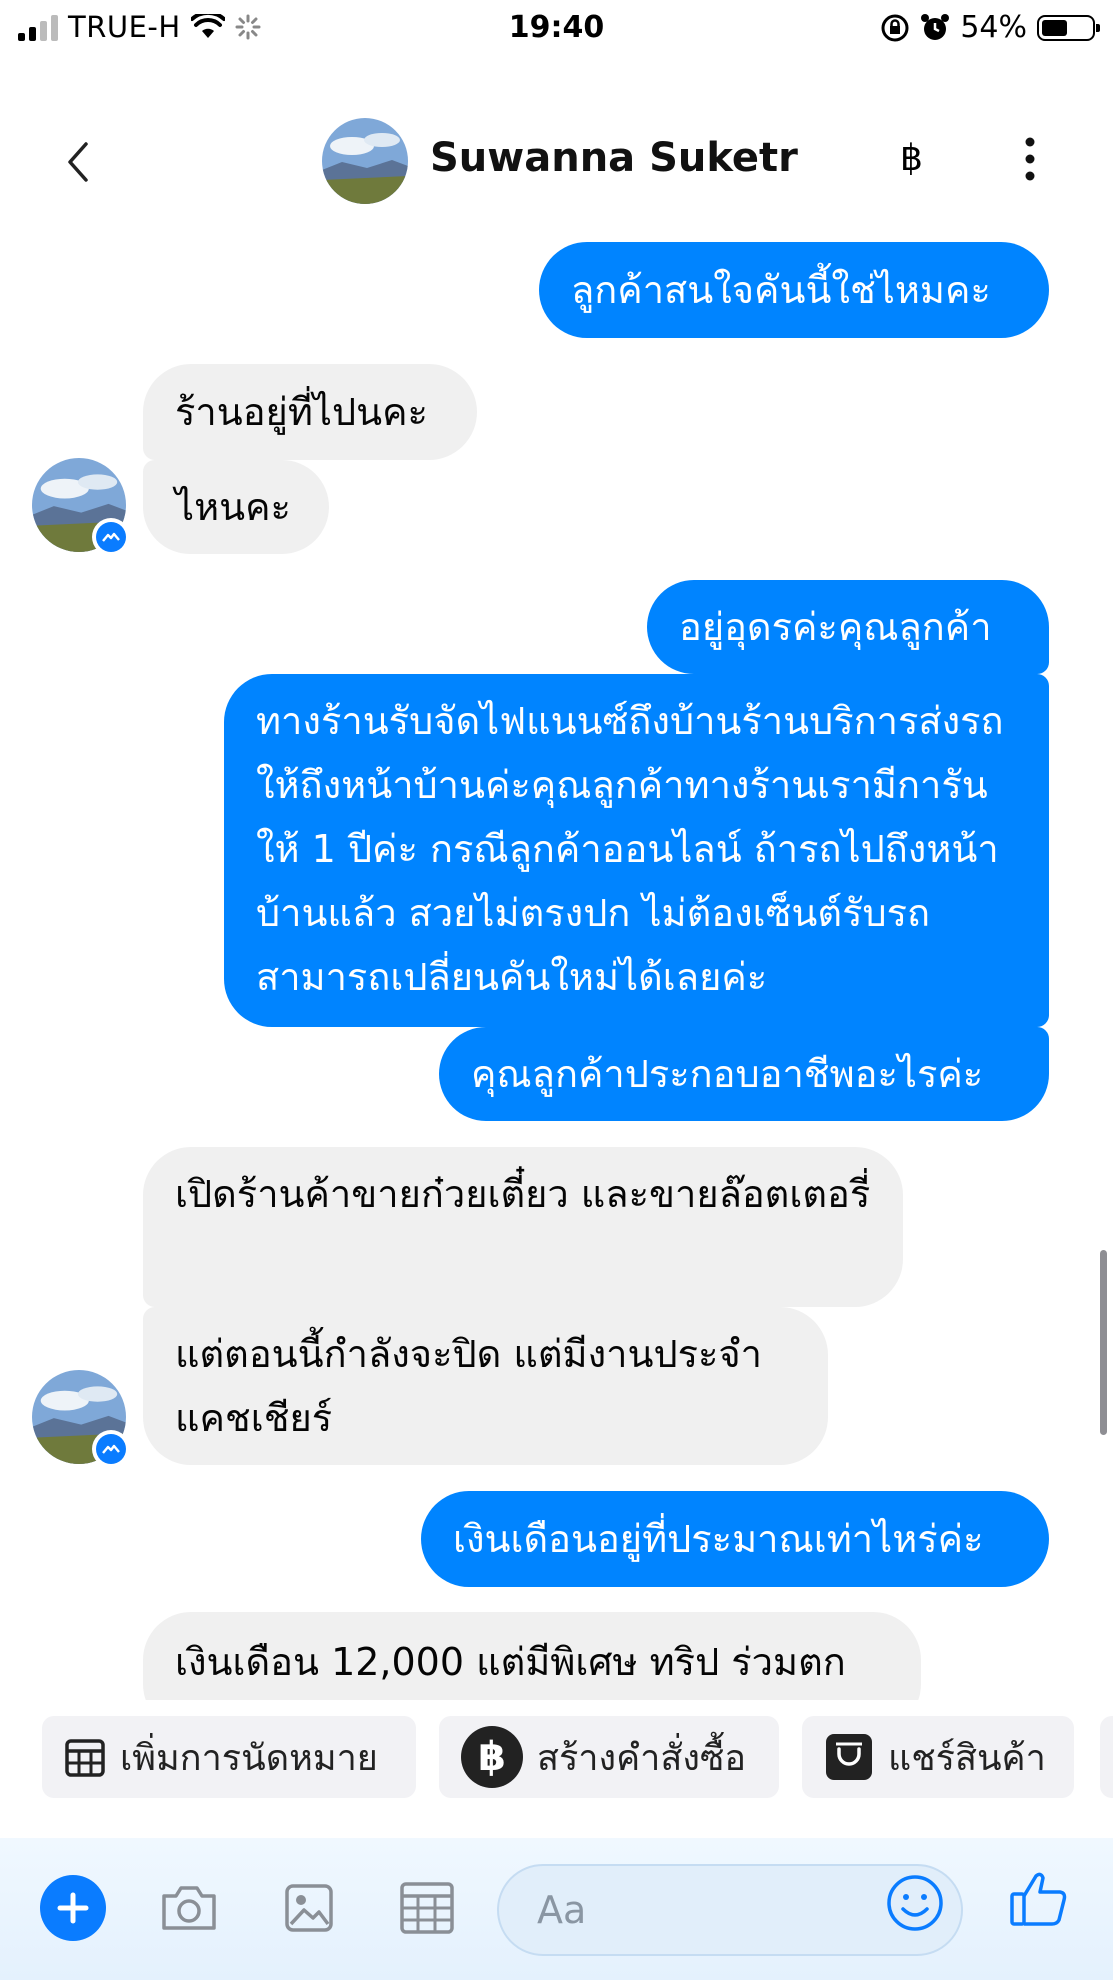 This screenshot has height=1980, width=1113. What do you see at coordinates (915, 1903) in the screenshot?
I see `emoji-icon` at bounding box center [915, 1903].